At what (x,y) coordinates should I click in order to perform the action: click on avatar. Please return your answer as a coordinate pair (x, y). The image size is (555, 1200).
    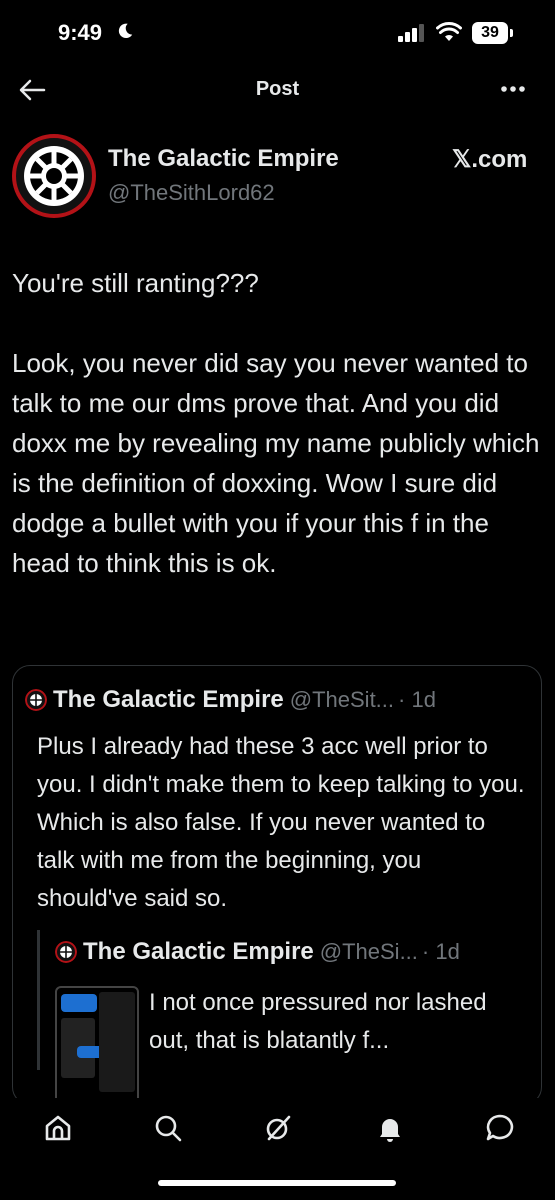
    Looking at the image, I should click on (54, 176).